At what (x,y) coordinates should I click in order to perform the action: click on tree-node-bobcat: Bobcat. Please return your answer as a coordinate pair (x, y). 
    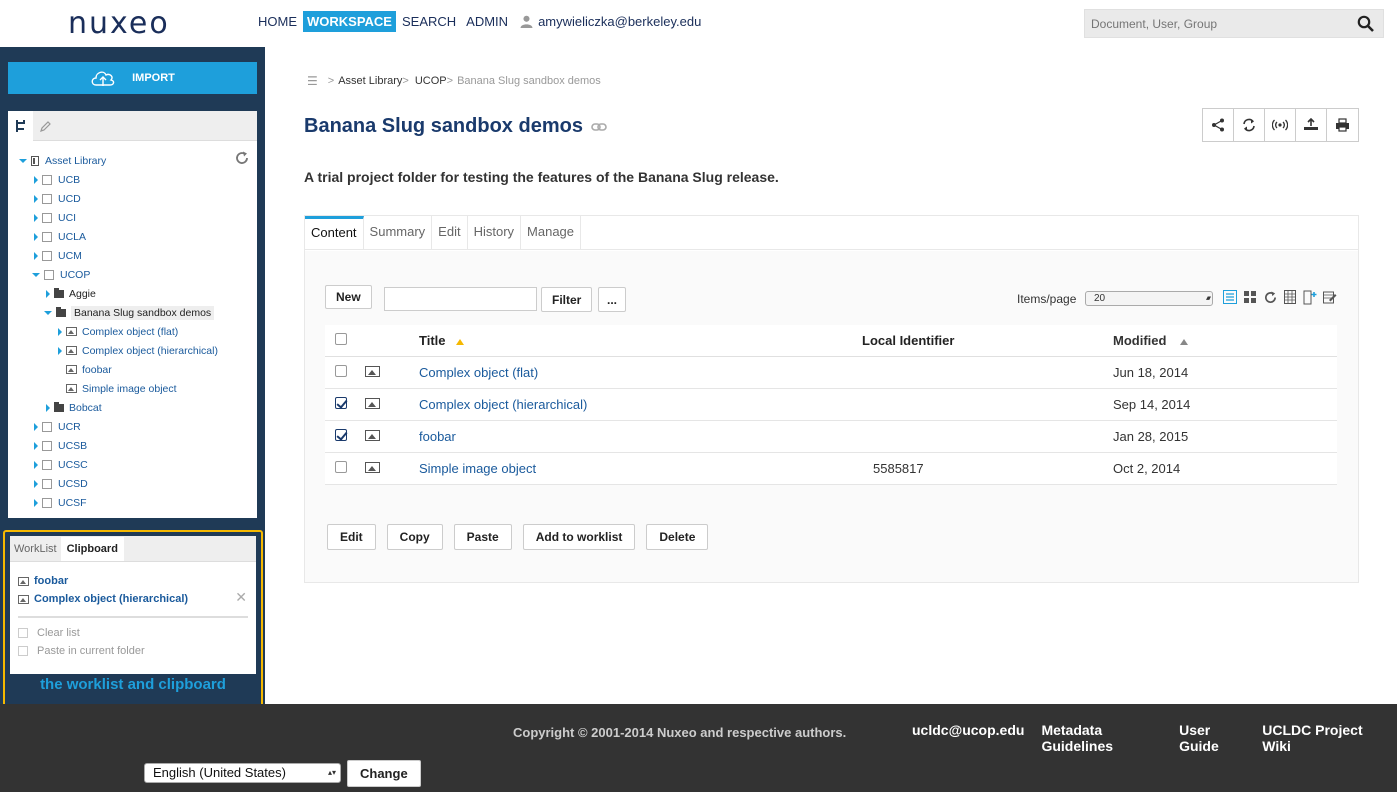
    Looking at the image, I should click on (132, 407).